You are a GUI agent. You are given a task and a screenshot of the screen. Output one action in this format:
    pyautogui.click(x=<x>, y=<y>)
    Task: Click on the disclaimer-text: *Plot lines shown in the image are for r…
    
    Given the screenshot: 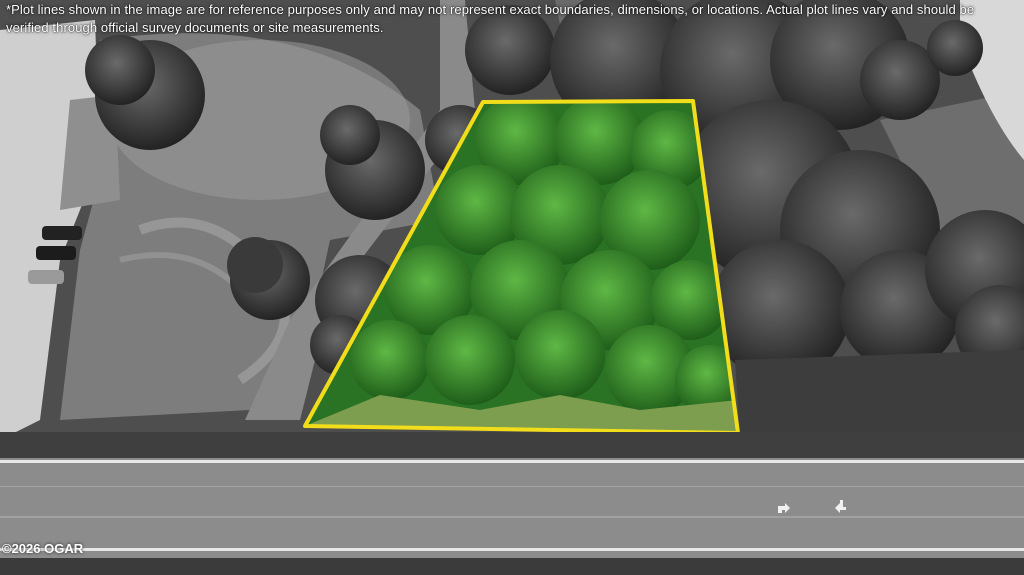 What is the action you would take?
    pyautogui.click(x=490, y=18)
    